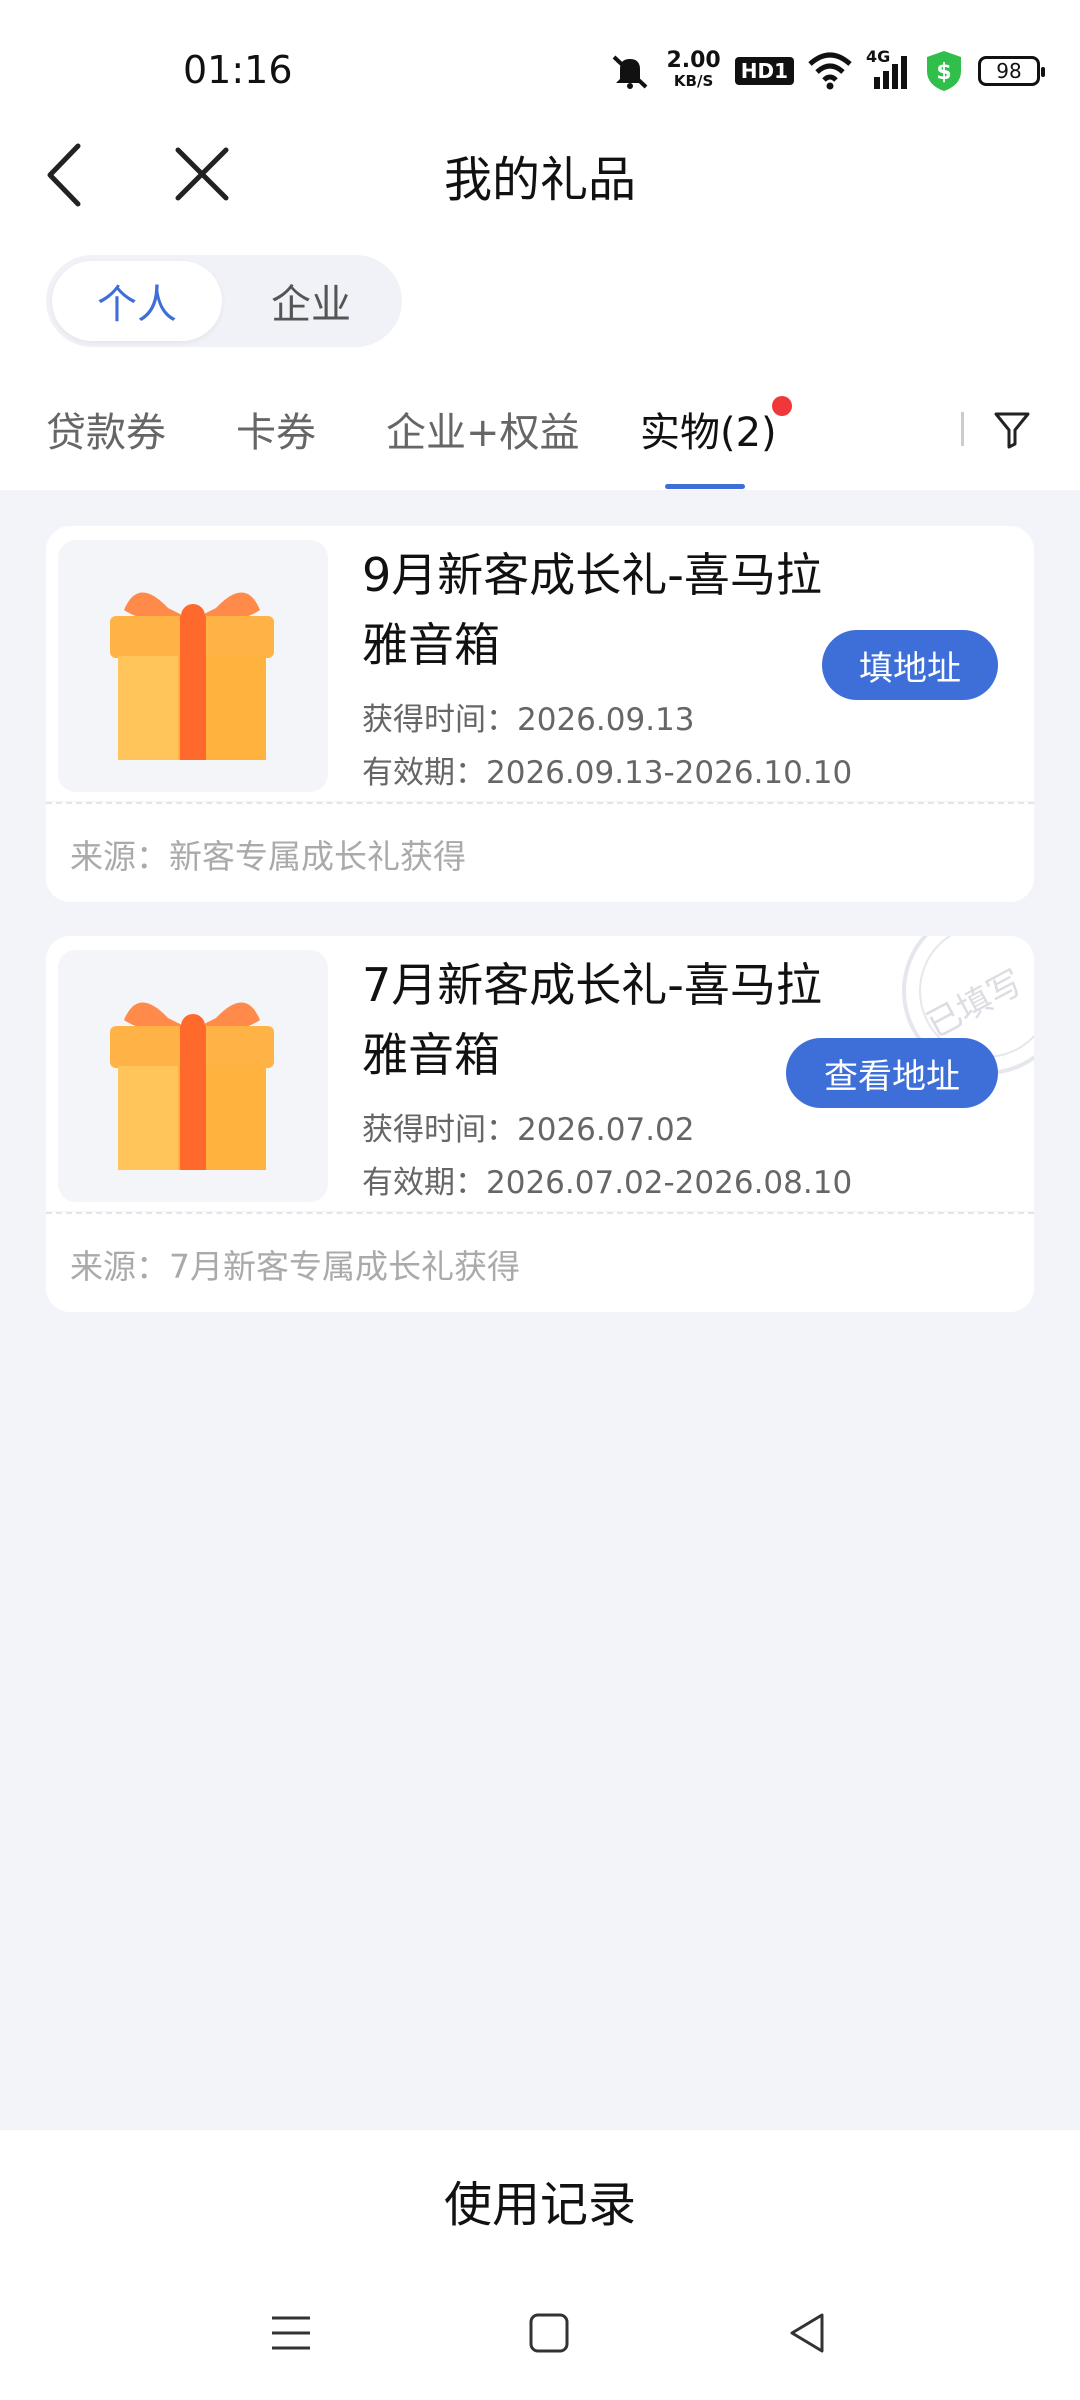 The width and height of the screenshot is (1080, 2400). Describe the element at coordinates (1012, 430) in the screenshot. I see `filter-icon` at that location.